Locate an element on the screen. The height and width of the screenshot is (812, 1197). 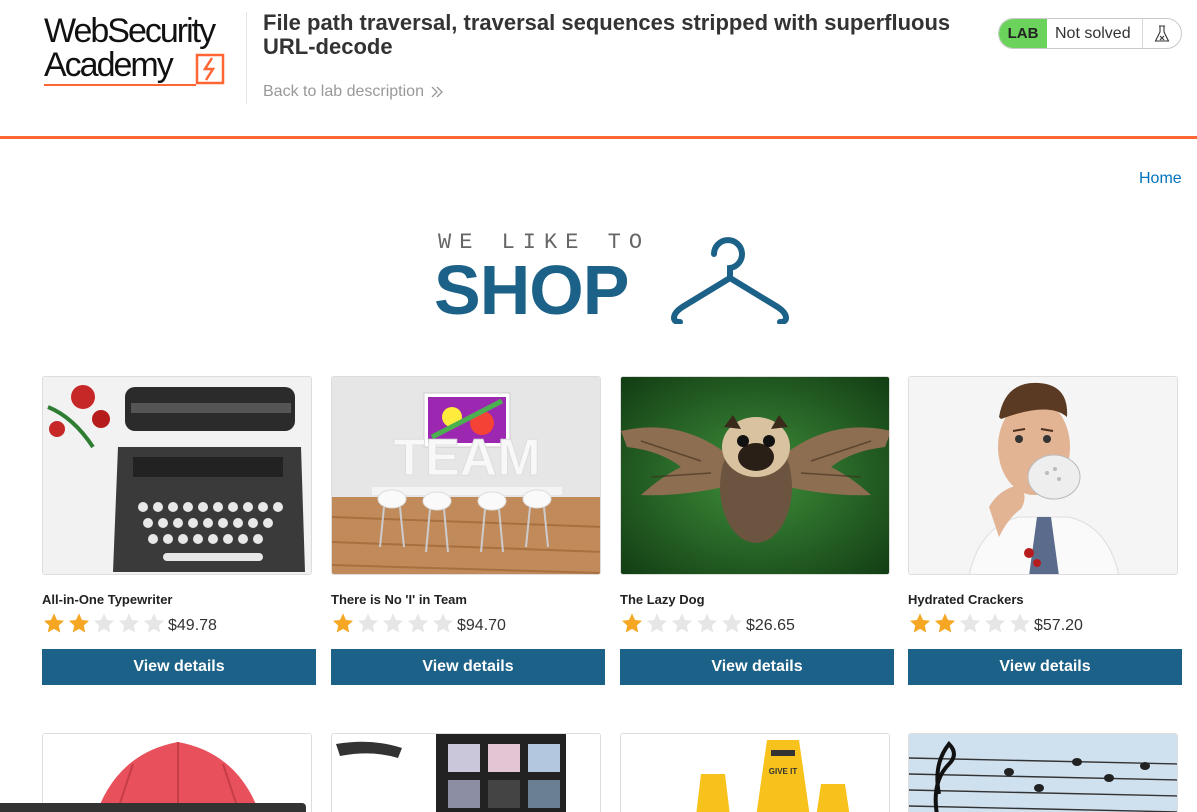
product-name: The Lazy Dog is located at coordinates (662, 599).